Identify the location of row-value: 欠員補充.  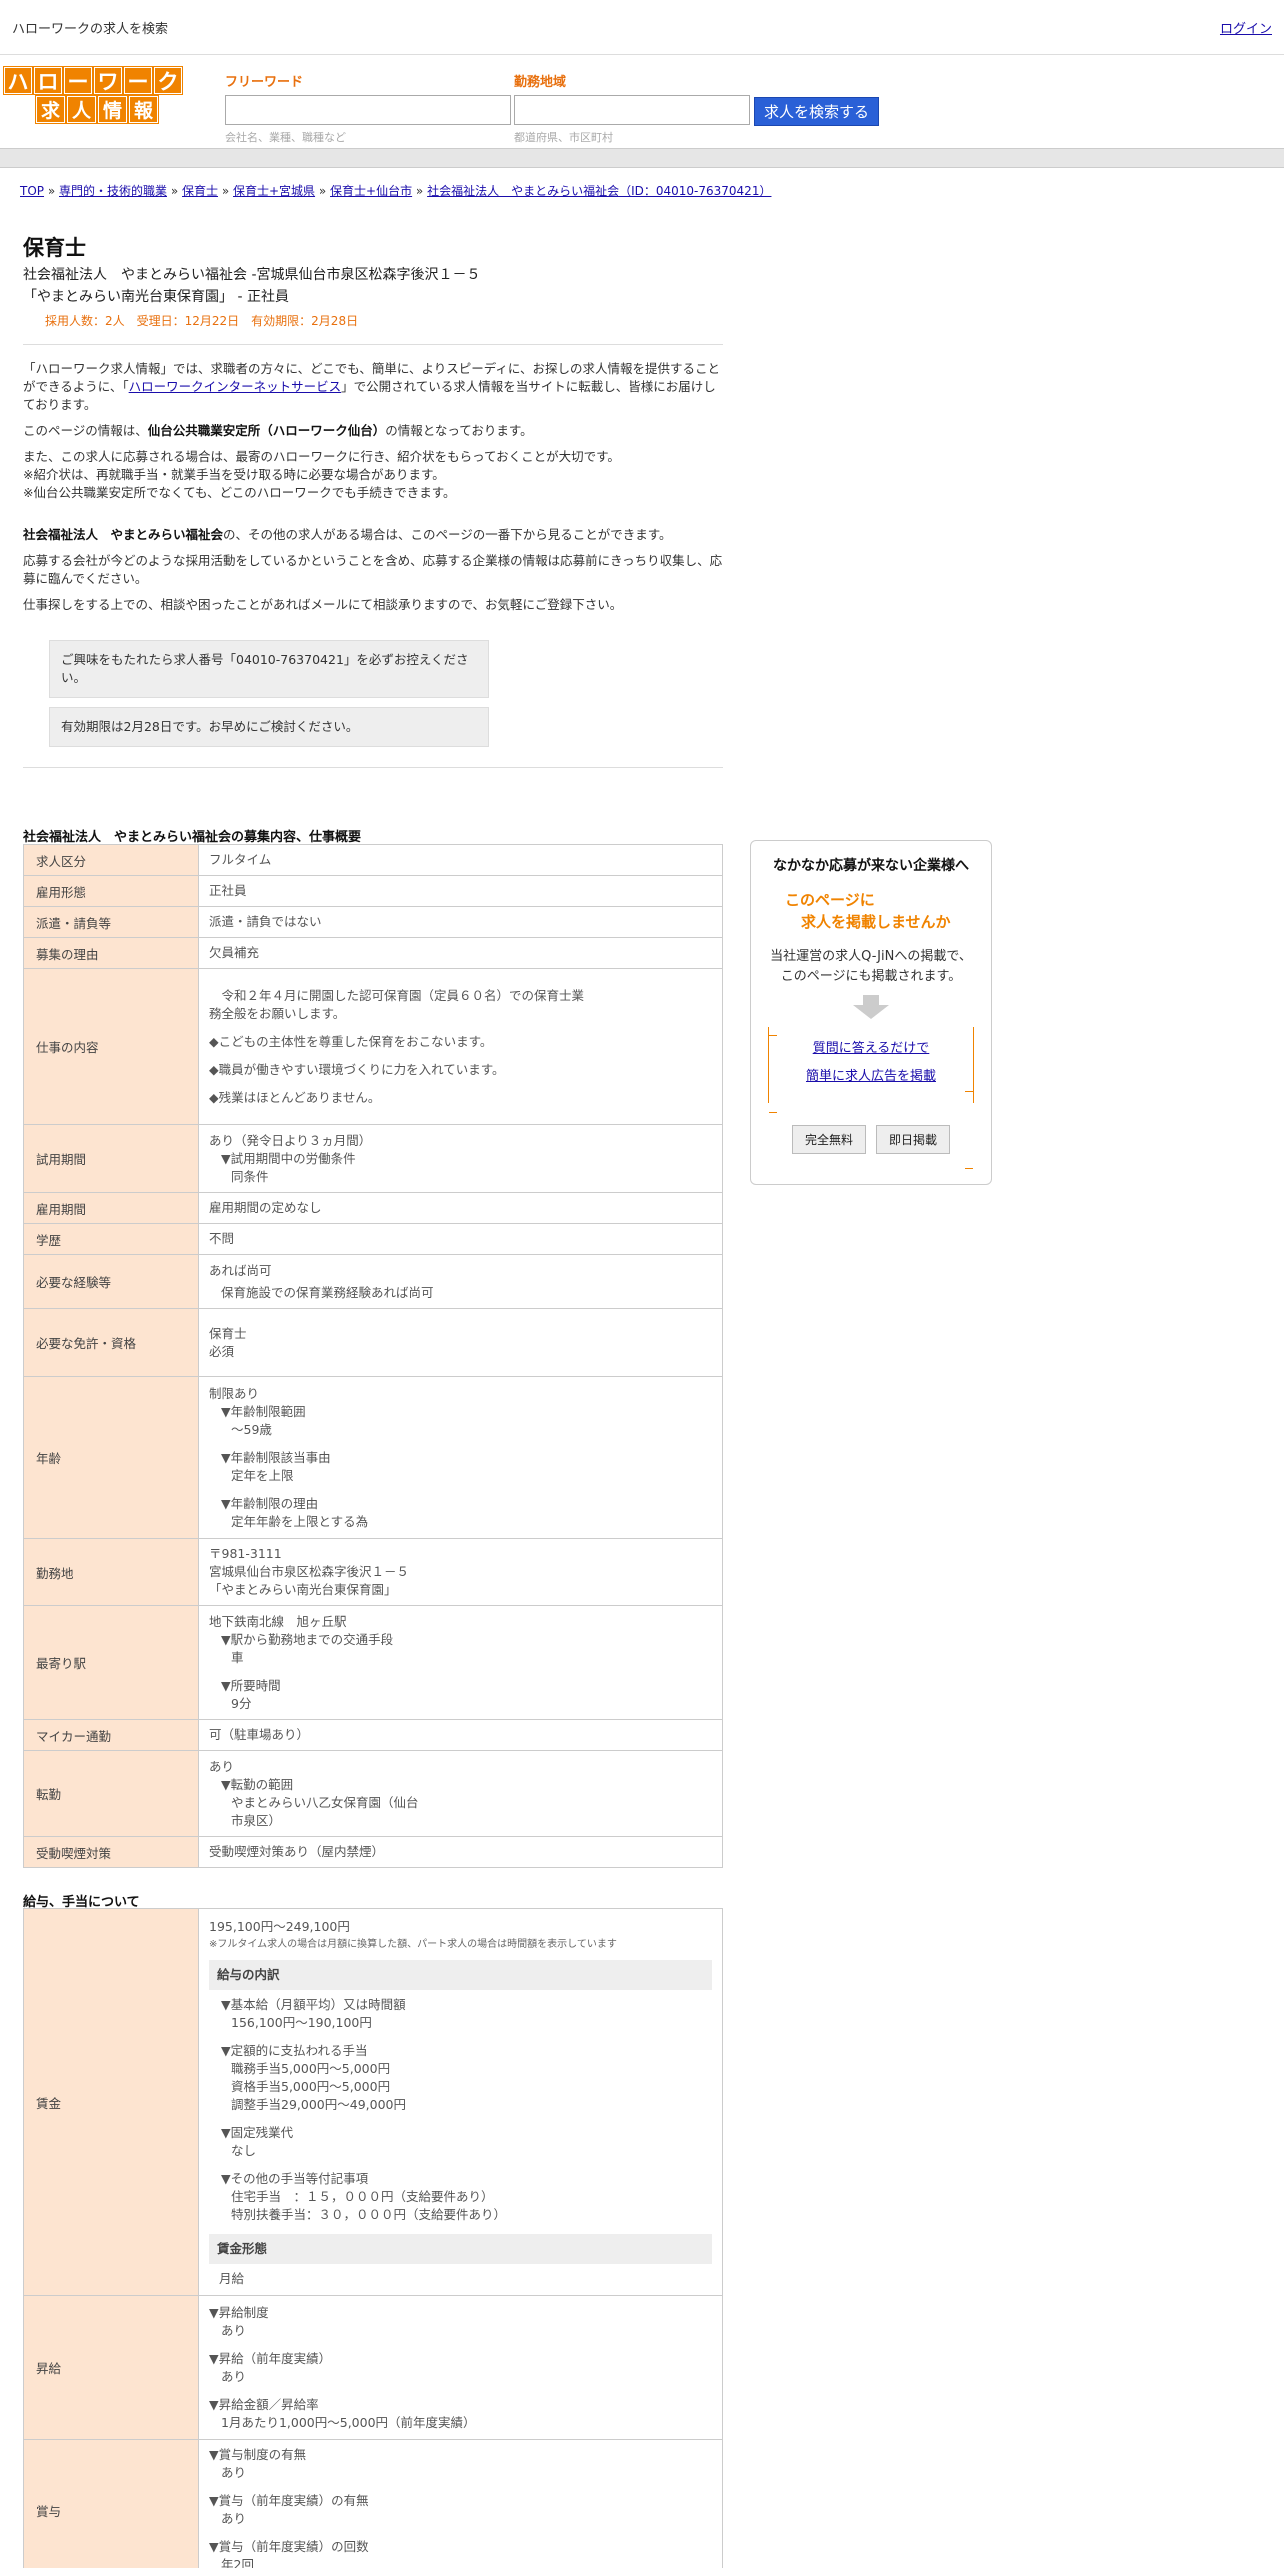
(460, 953).